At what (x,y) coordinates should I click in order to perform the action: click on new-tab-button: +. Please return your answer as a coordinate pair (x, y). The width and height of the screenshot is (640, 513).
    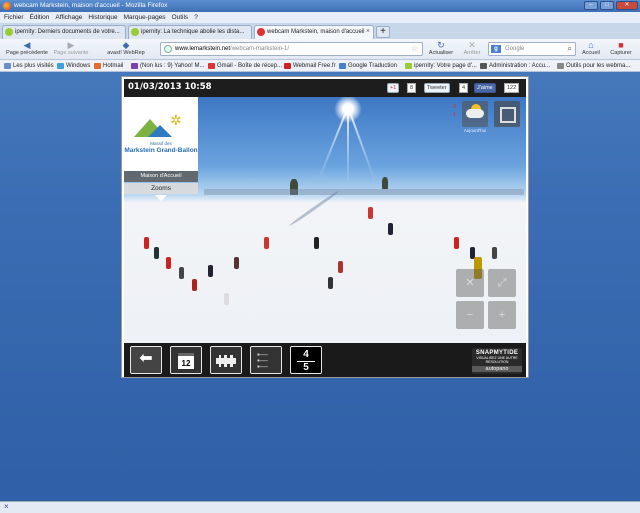
    Looking at the image, I should click on (383, 32).